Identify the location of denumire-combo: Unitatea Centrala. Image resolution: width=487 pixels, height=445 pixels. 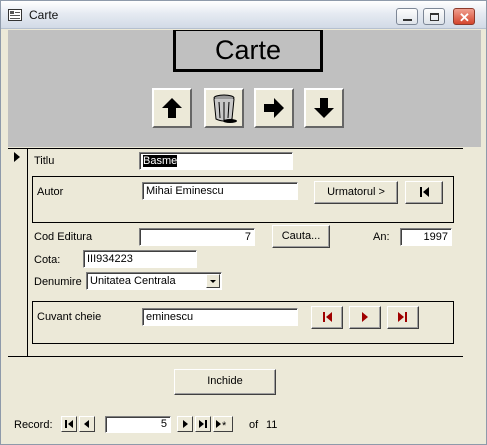
(154, 281).